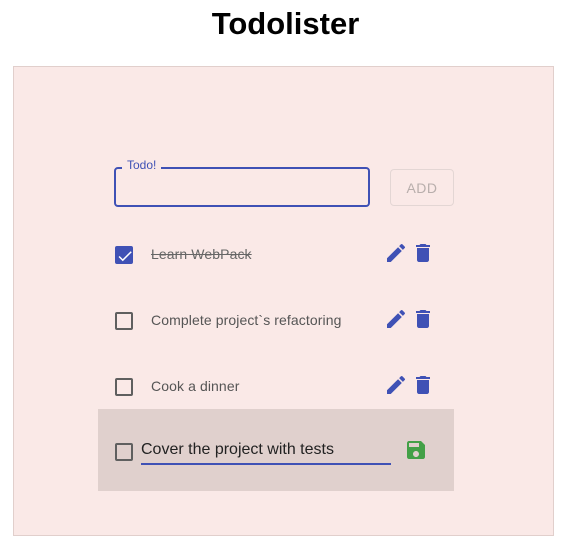  What do you see at coordinates (266, 451) in the screenshot?
I see `edit-todo-input` at bounding box center [266, 451].